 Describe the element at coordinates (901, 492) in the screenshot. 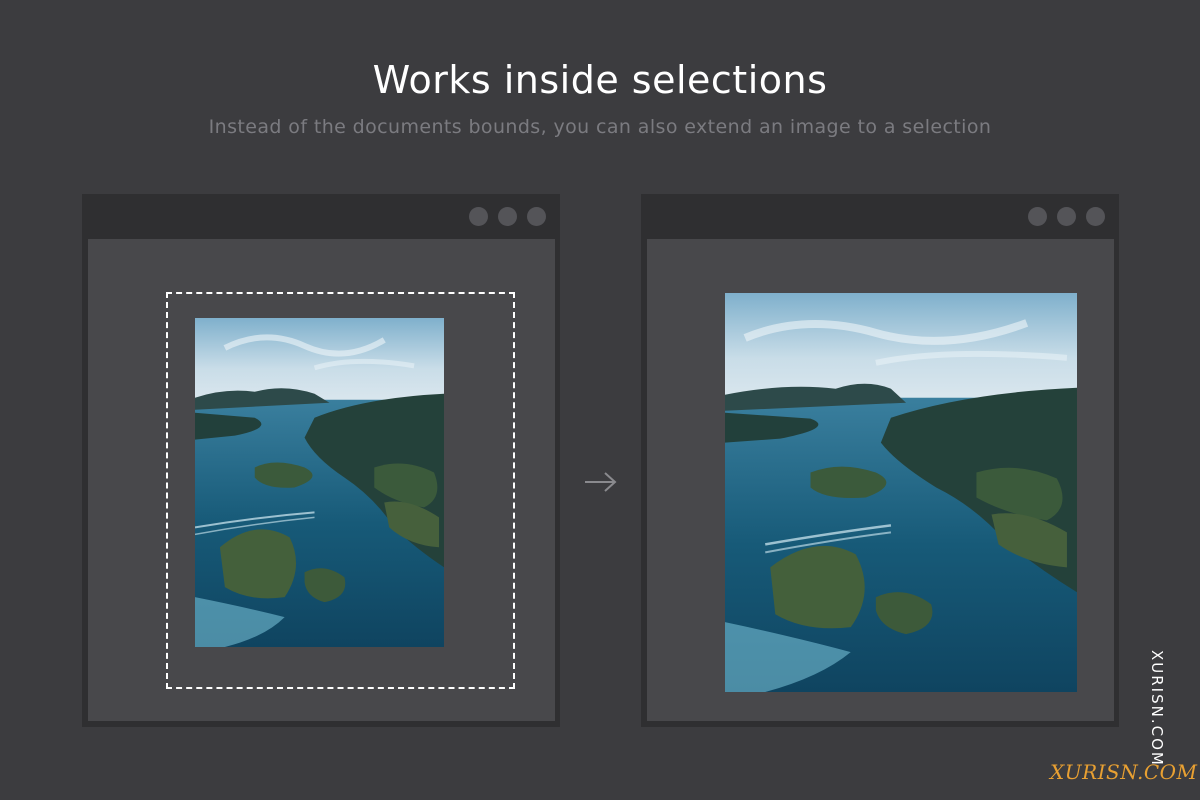

I see `island-photo-extended` at that location.